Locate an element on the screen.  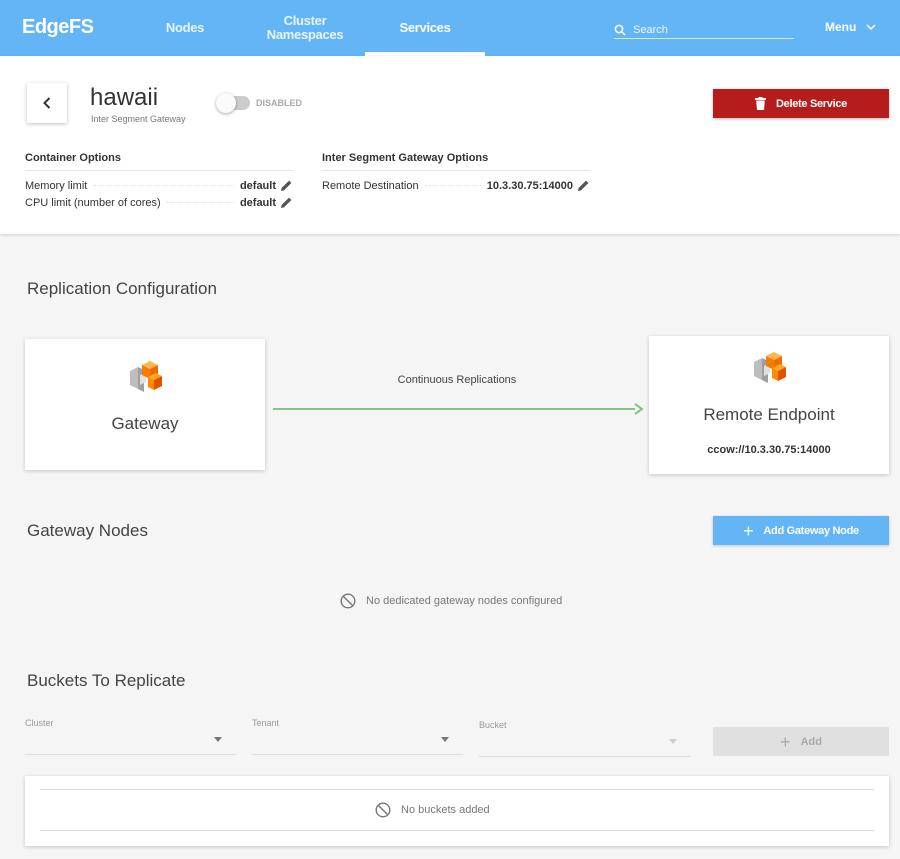
trash-icon is located at coordinates (760, 103).